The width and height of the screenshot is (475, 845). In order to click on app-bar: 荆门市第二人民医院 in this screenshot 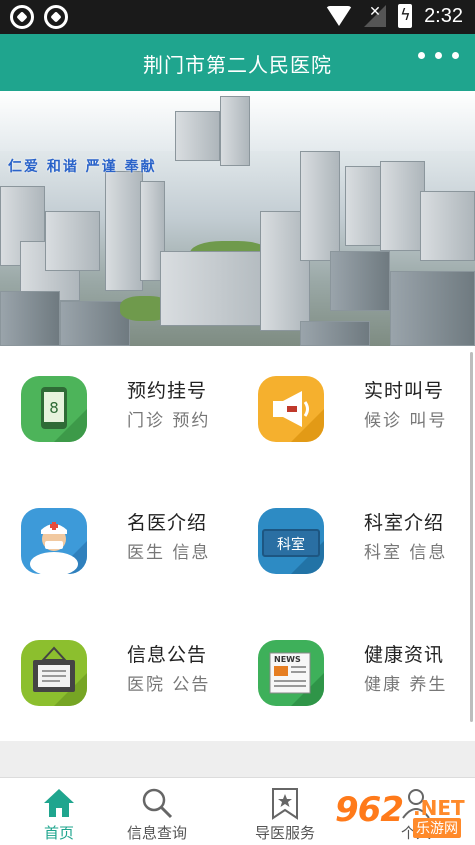, I will do `click(237, 62)`.